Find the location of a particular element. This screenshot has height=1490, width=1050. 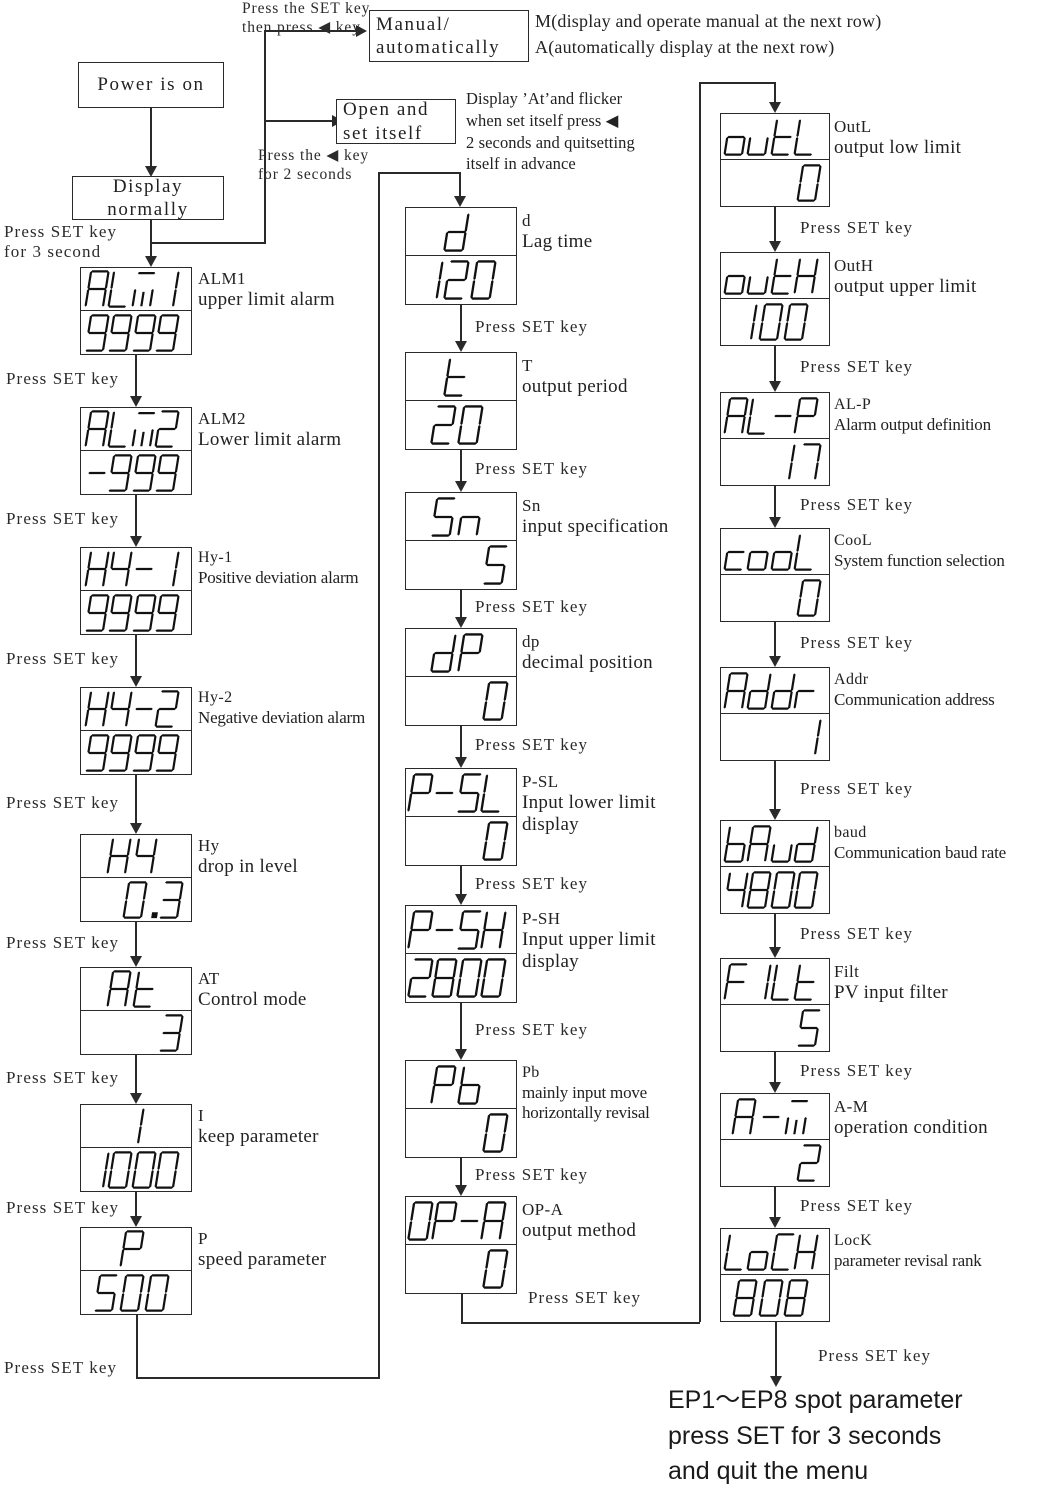

param-label-hy-2: Hy-2 Negative deviation alarm is located at coordinates (281, 708).